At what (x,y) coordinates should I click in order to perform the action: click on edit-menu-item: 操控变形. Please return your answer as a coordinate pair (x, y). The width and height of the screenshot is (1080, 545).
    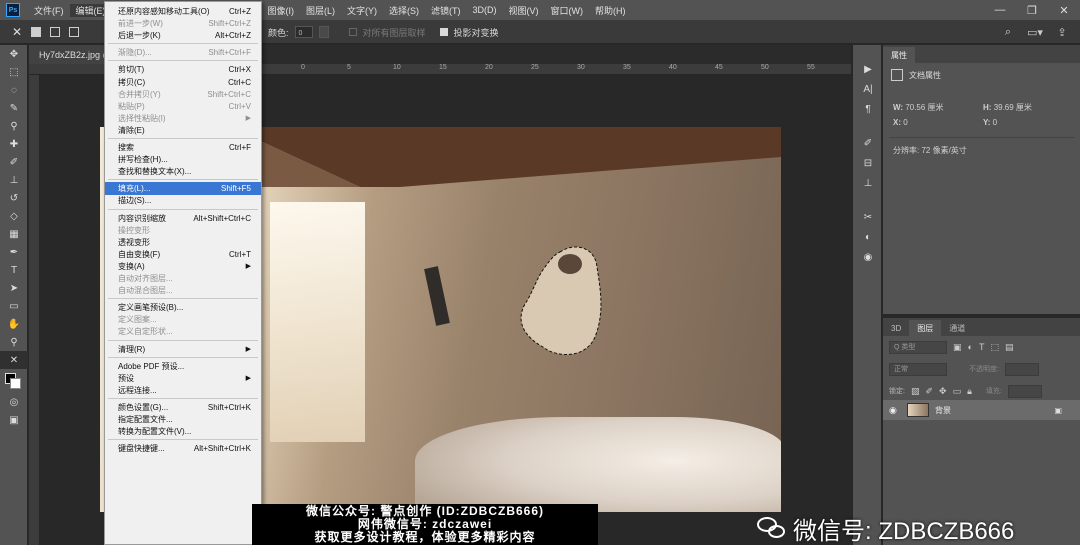
    Looking at the image, I should click on (183, 230).